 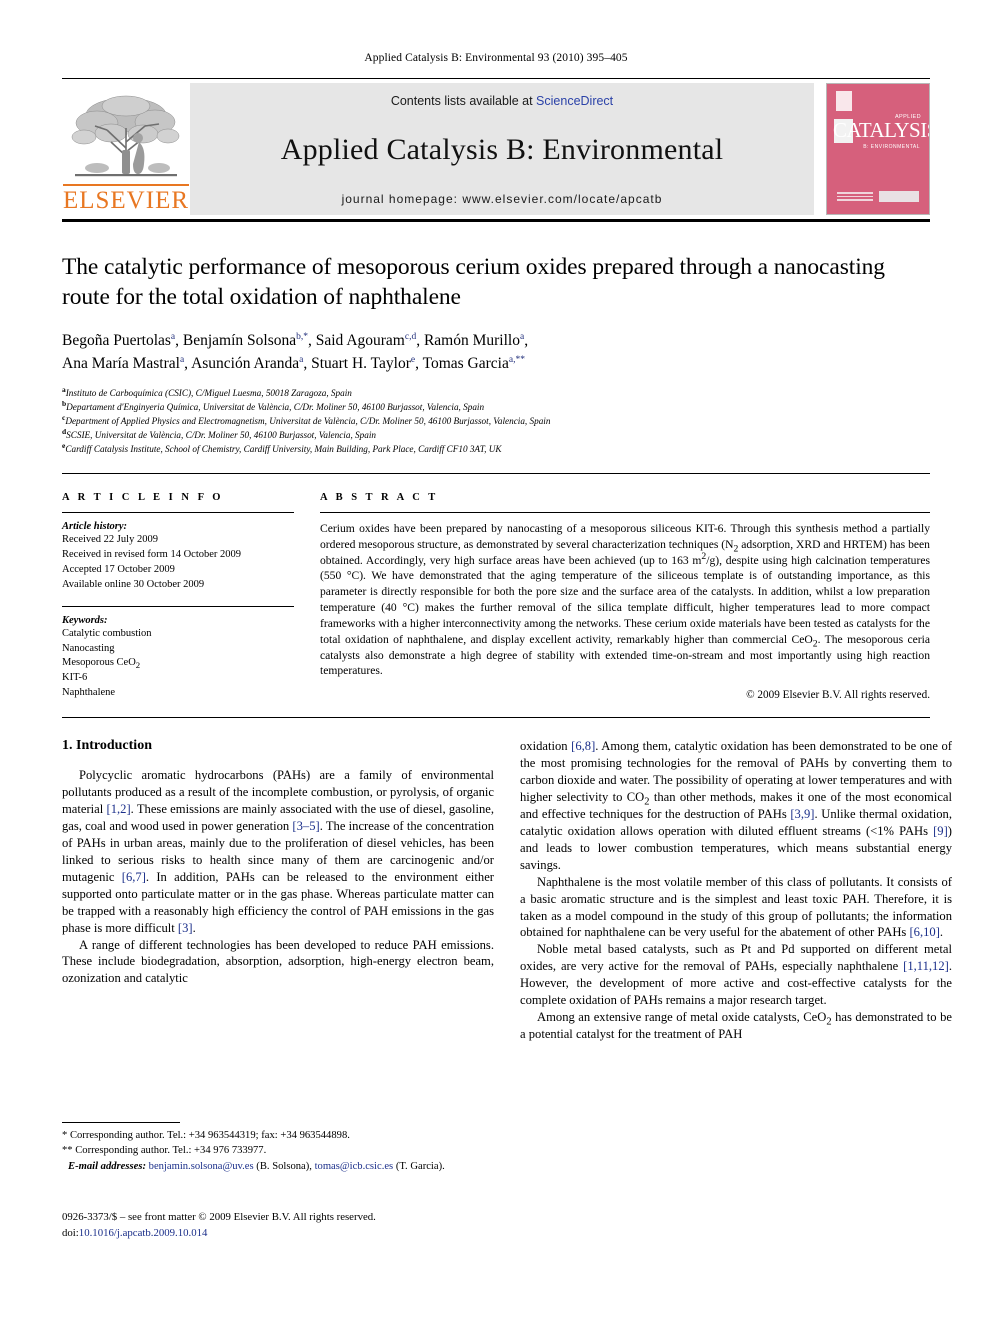 What do you see at coordinates (891, 147) in the screenshot?
I see `cover-subtitle-label: B: ENVIRONMENTAL` at bounding box center [891, 147].